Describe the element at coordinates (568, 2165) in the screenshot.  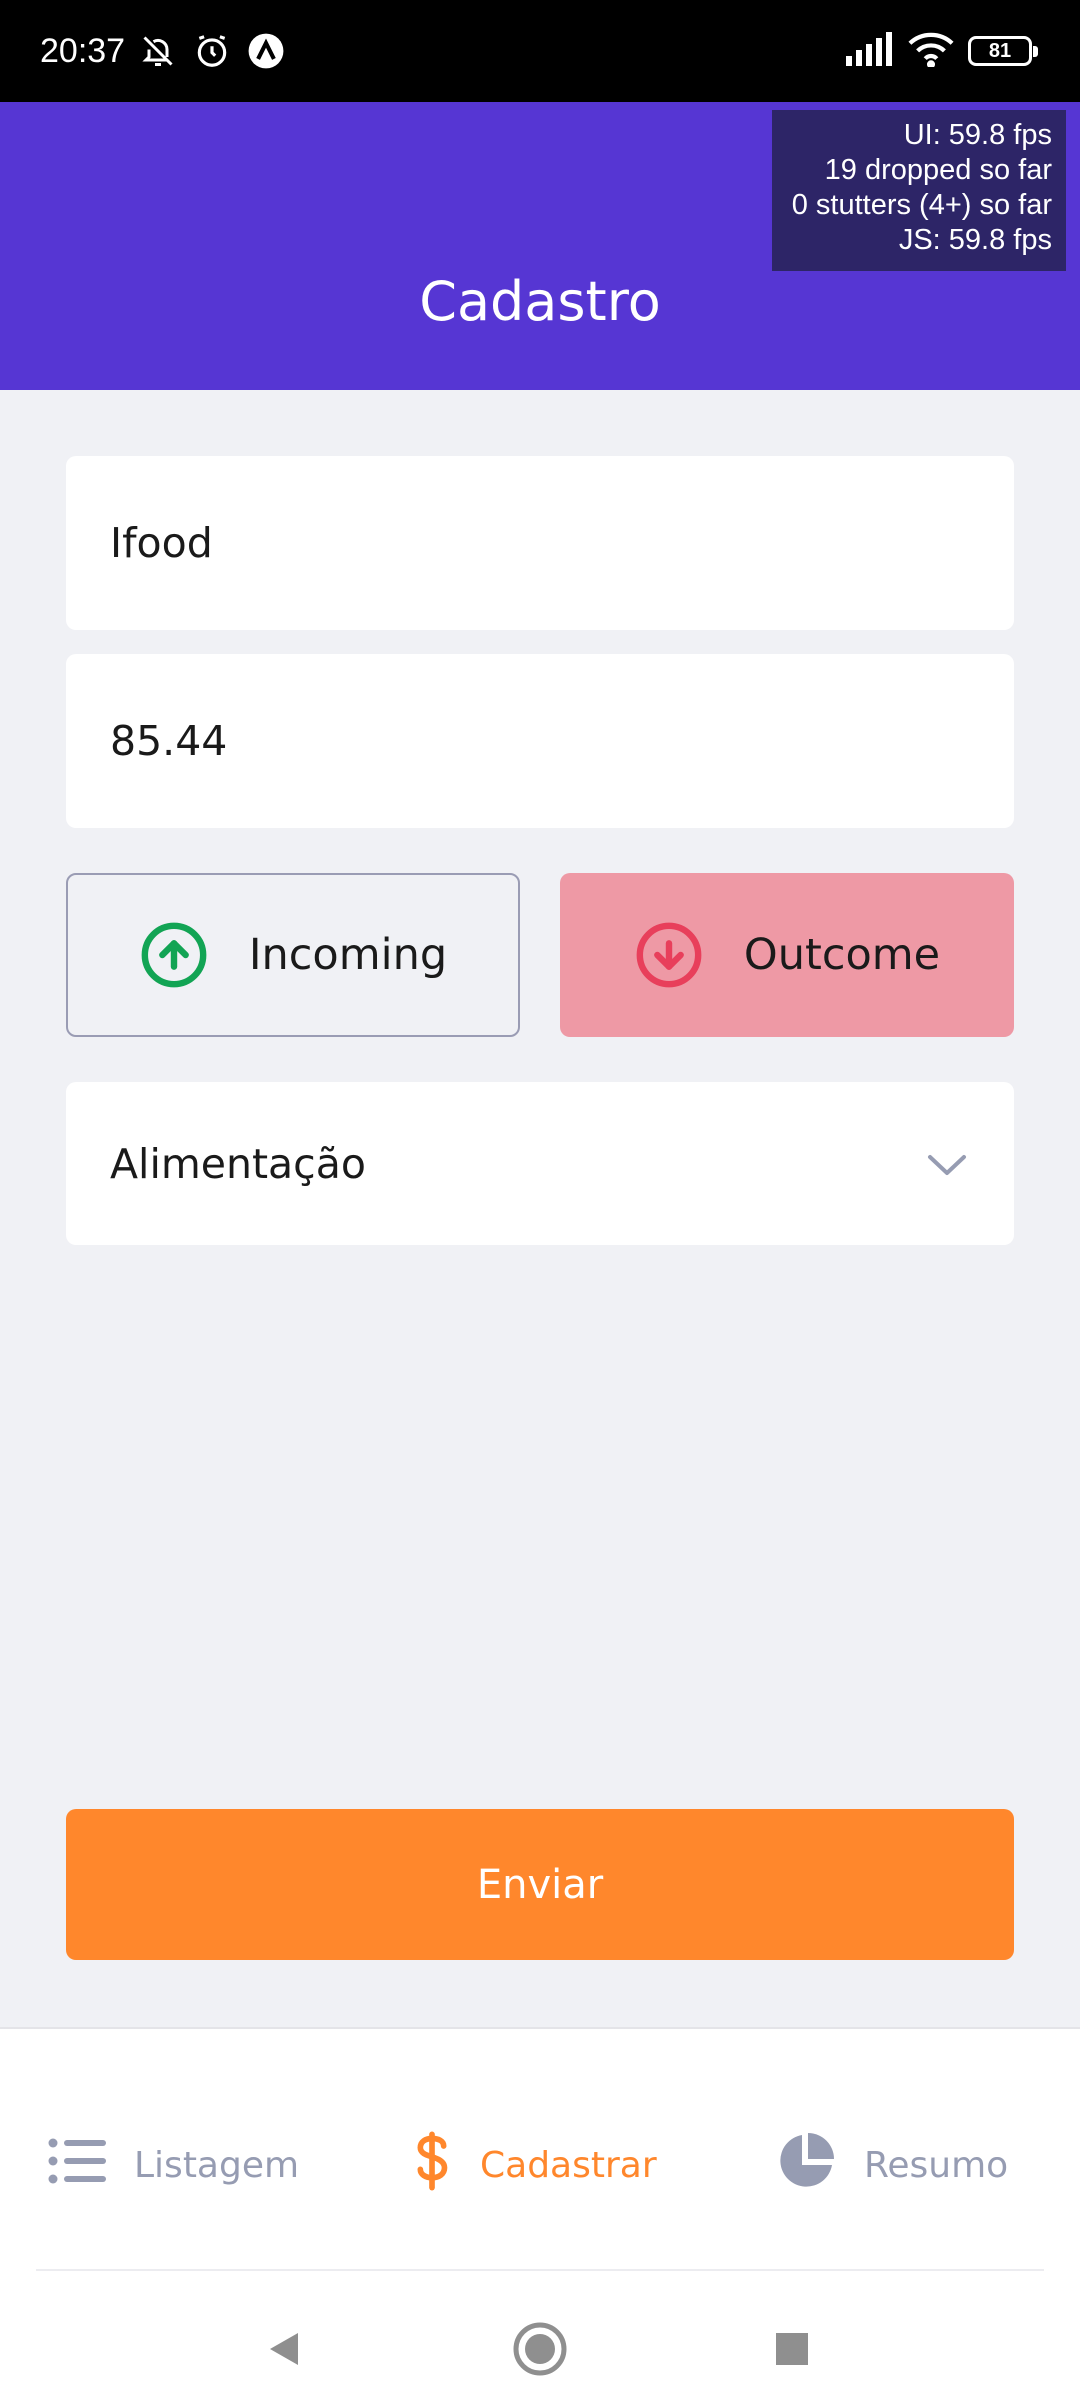
I see `tab-cadastrar-label: Cadastrar` at that location.